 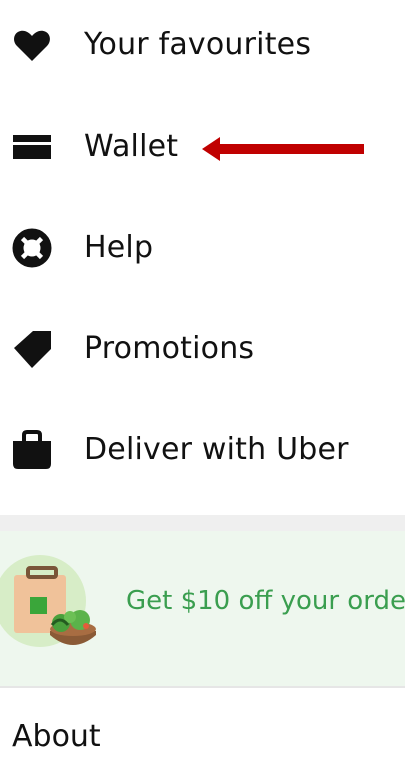 What do you see at coordinates (283, 149) in the screenshot?
I see `red-arrow-icon` at bounding box center [283, 149].